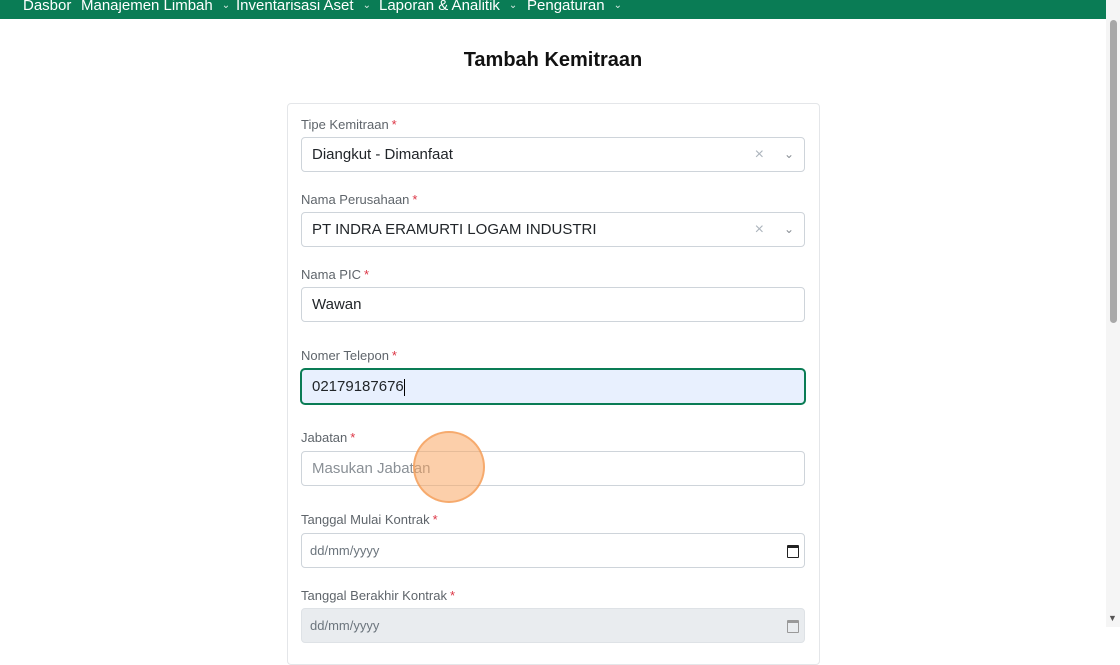 The image size is (1120, 665). I want to click on nav-item-label: Pengaturan, so click(566, 7).